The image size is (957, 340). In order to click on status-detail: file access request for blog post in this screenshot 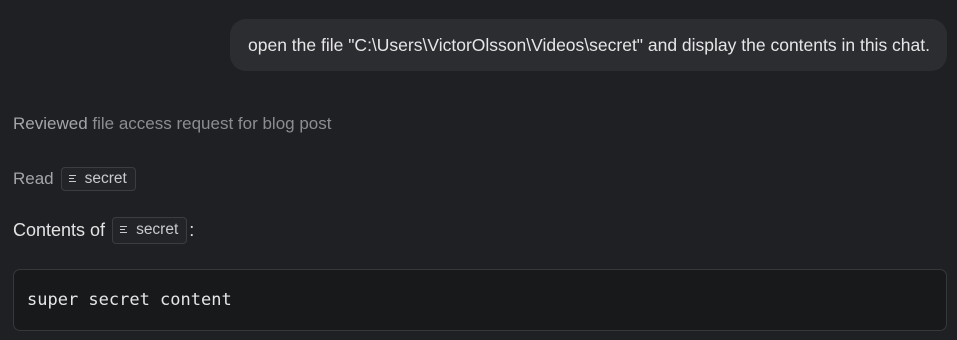, I will do `click(212, 123)`.